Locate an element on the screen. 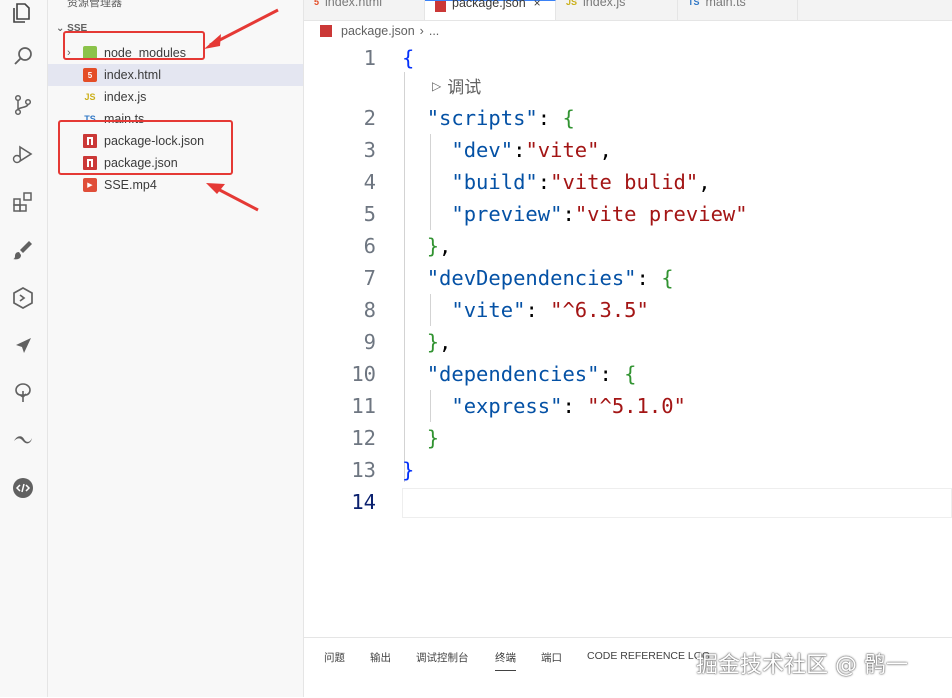 The image size is (952, 698). hexagon-extension-icon is located at coordinates (23, 298).